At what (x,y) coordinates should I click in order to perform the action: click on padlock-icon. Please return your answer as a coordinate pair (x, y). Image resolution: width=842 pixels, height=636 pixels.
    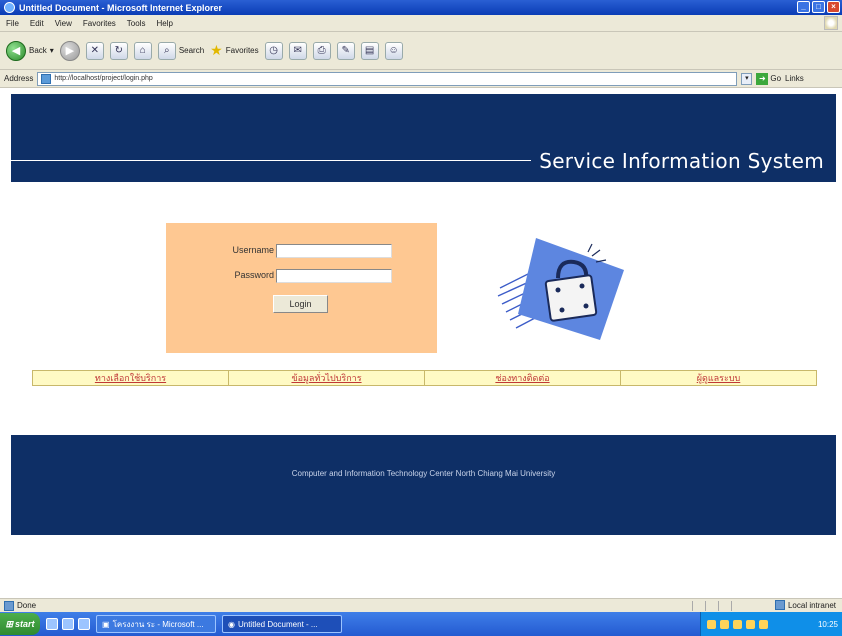
    Looking at the image, I should click on (571, 298).